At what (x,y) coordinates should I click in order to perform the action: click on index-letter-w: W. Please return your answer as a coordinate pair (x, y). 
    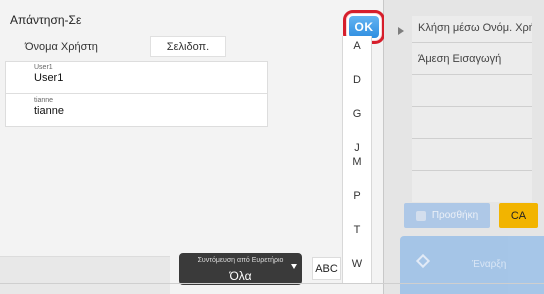
    Looking at the image, I should click on (357, 264).